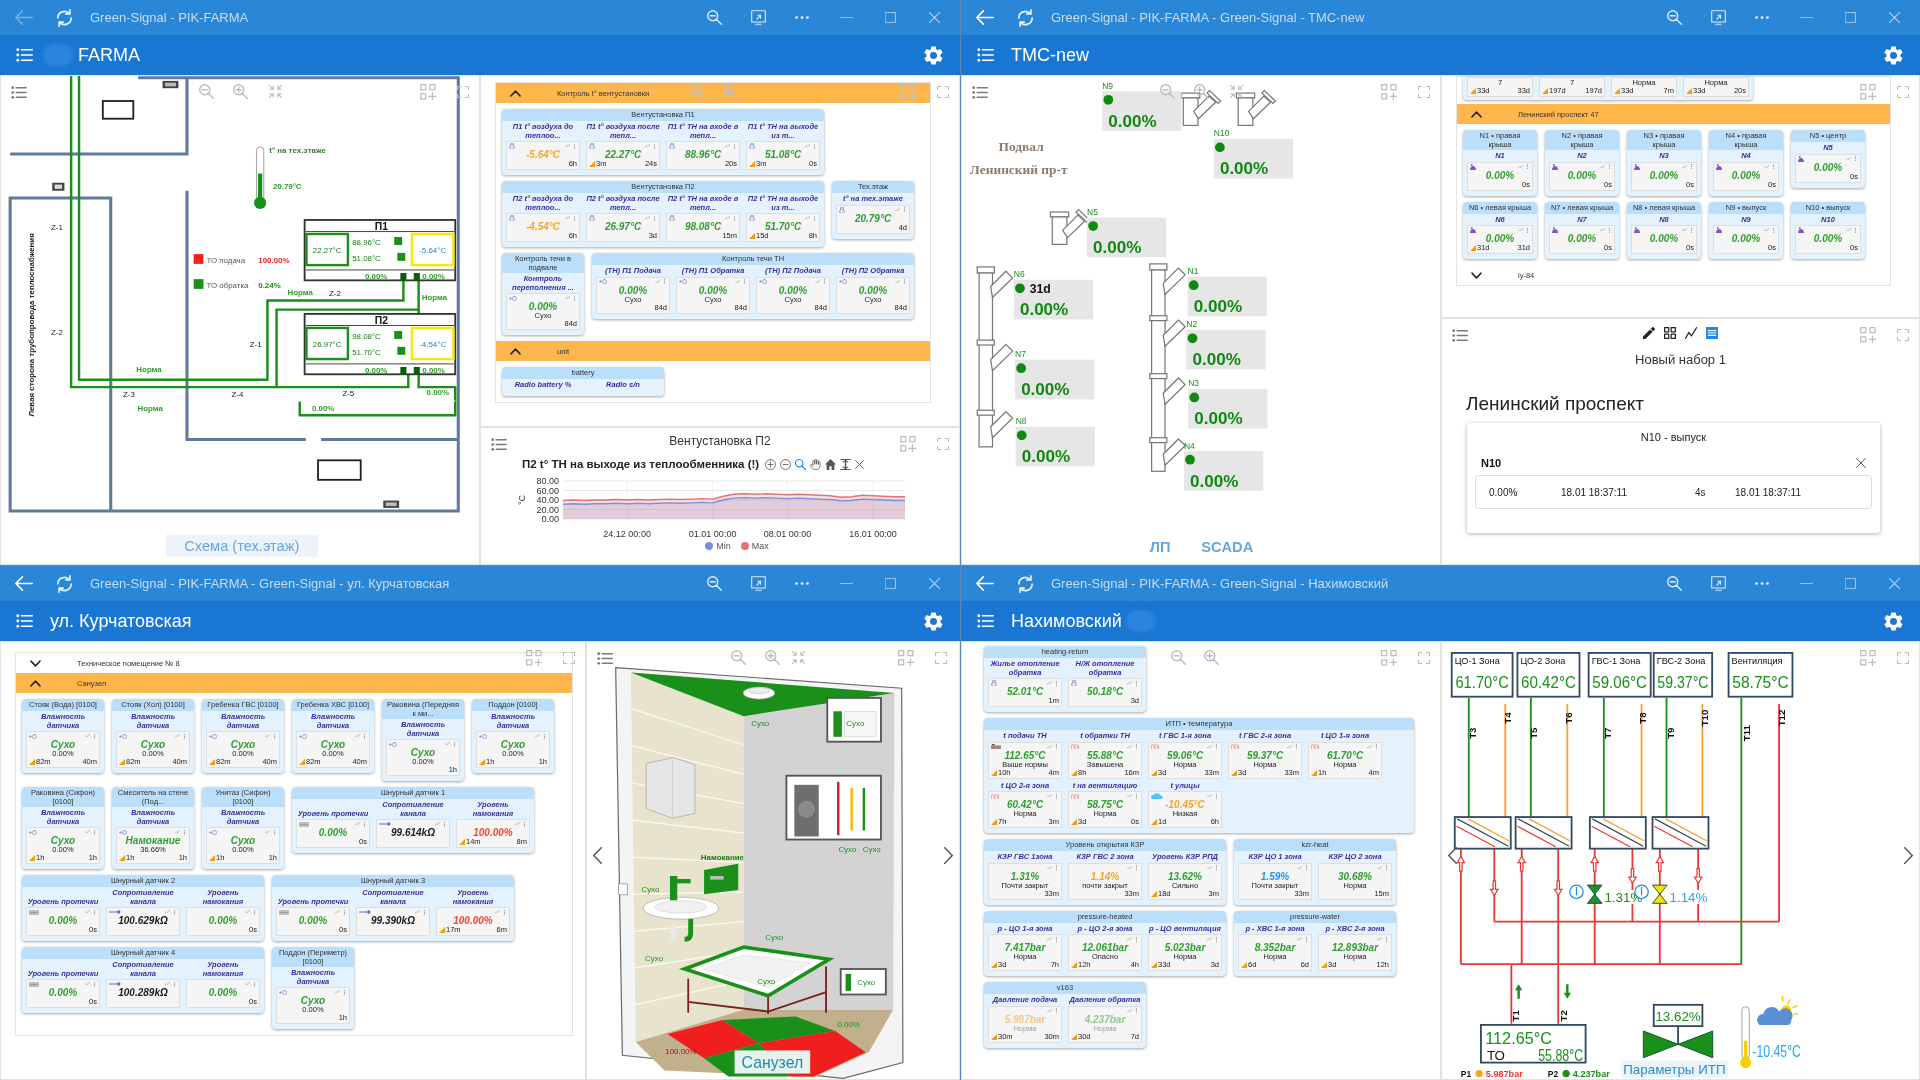  I want to click on back-icon, so click(24, 17).